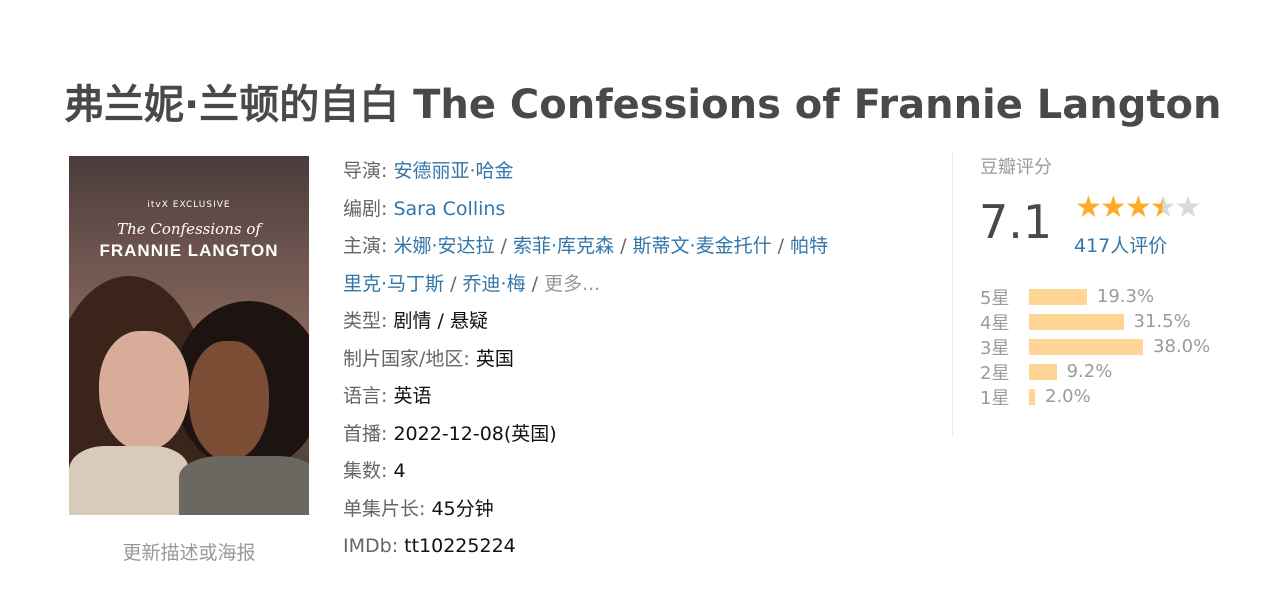 The width and height of the screenshot is (1280, 600). Describe the element at coordinates (440, 321) in the screenshot. I see `genre-value: 剧情 / 悬疑` at that location.